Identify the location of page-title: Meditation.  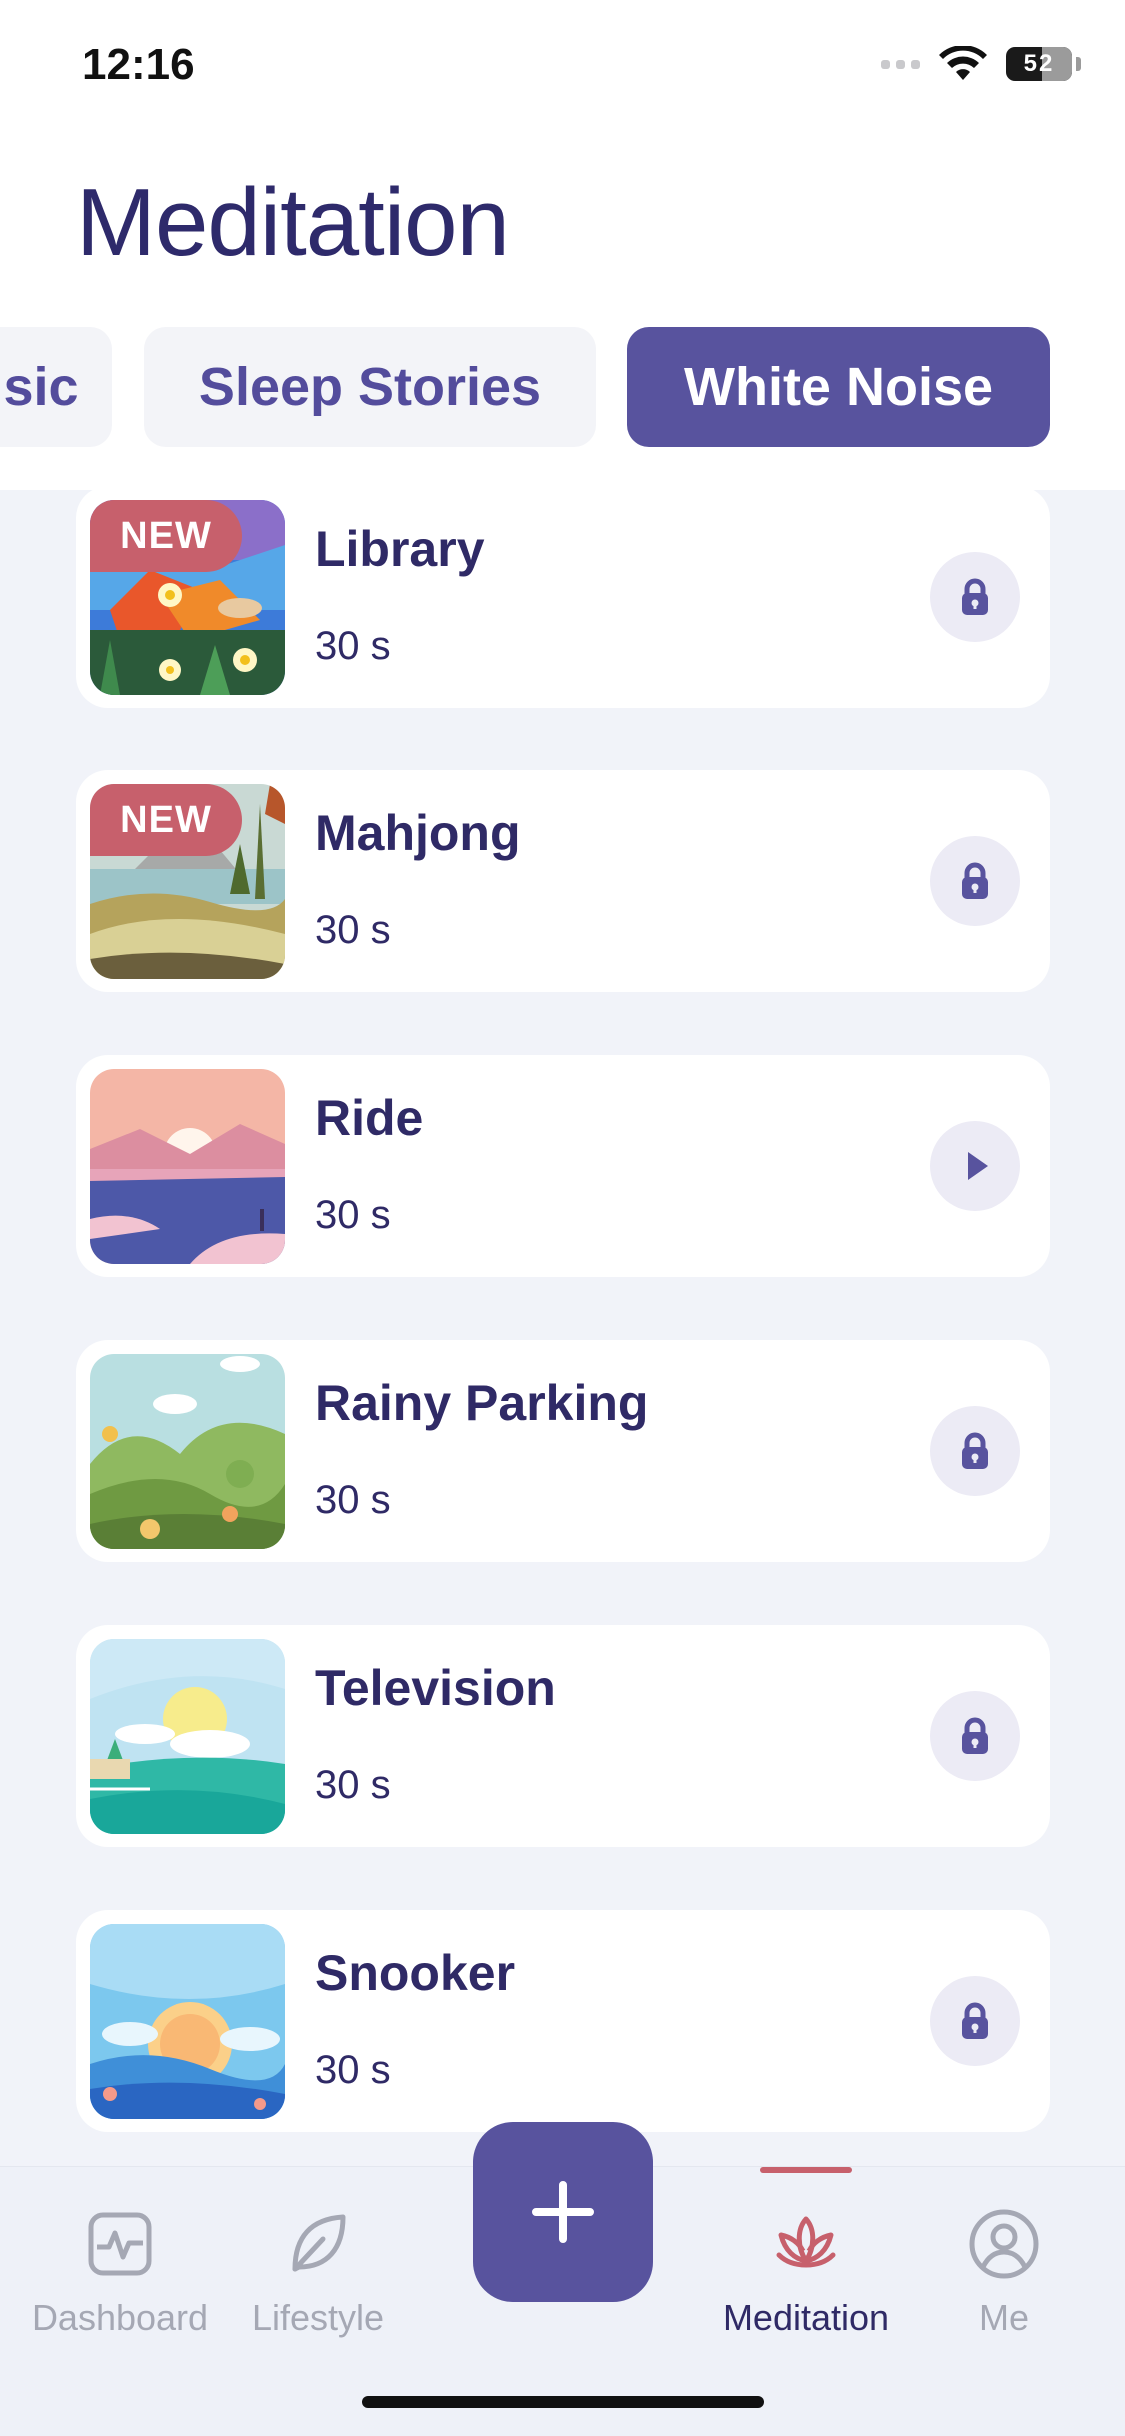
(293, 222).